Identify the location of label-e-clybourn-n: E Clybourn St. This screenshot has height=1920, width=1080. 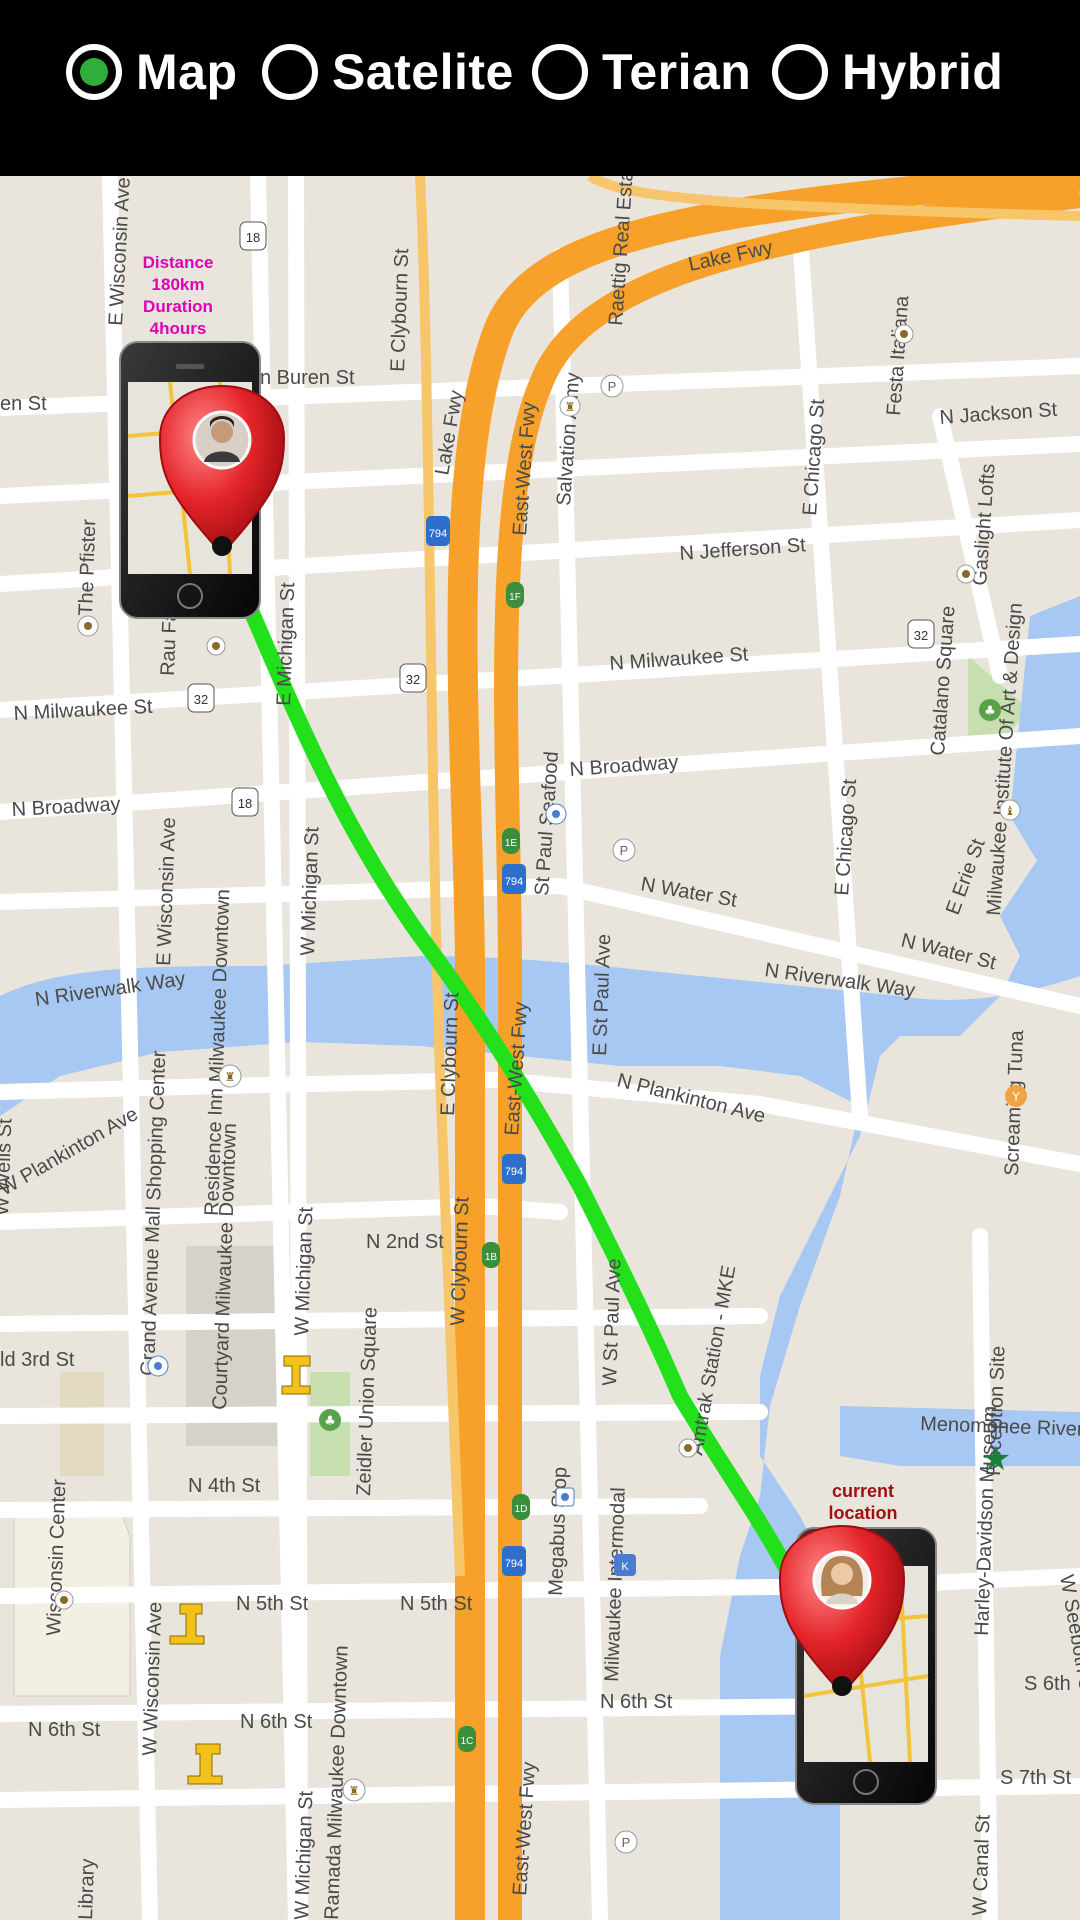
(400, 310).